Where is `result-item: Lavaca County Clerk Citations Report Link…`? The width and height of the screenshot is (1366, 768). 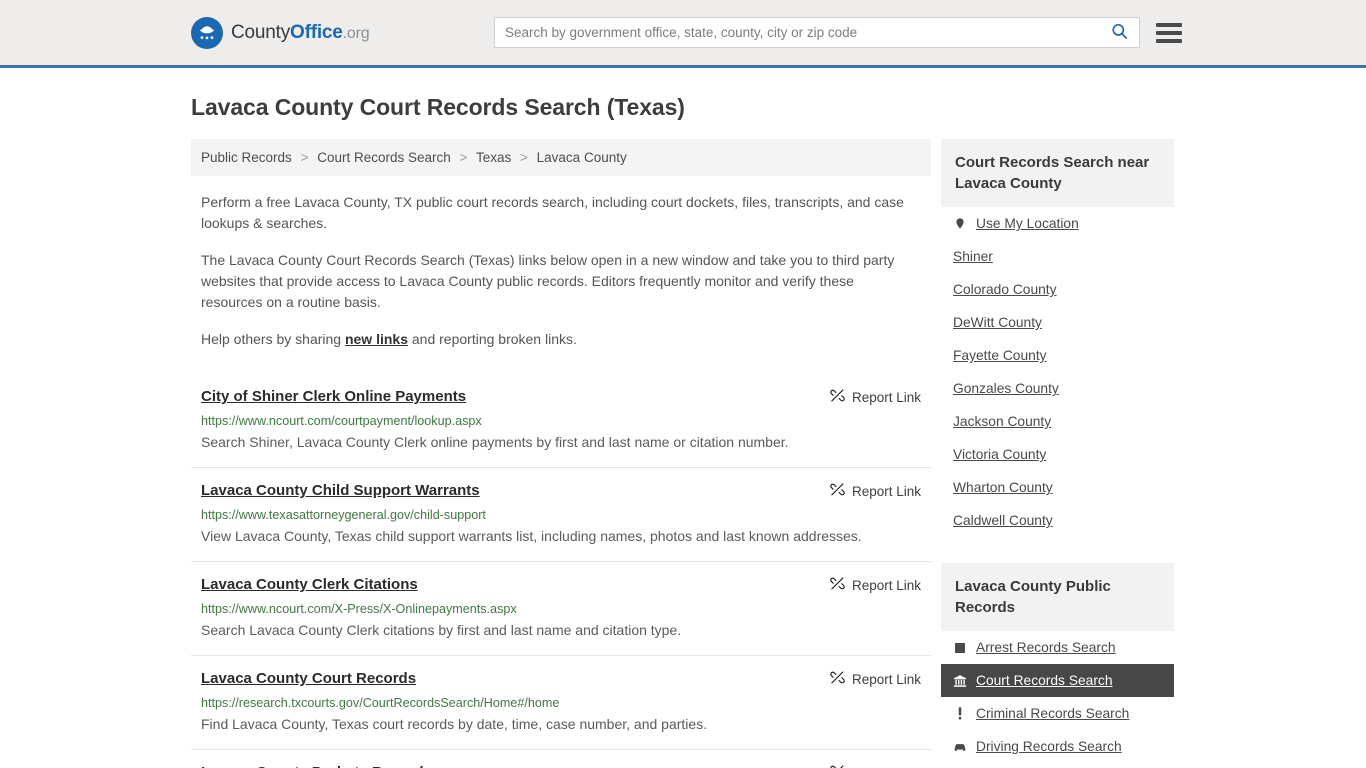 result-item: Lavaca County Clerk Citations Report Link… is located at coordinates (561, 608).